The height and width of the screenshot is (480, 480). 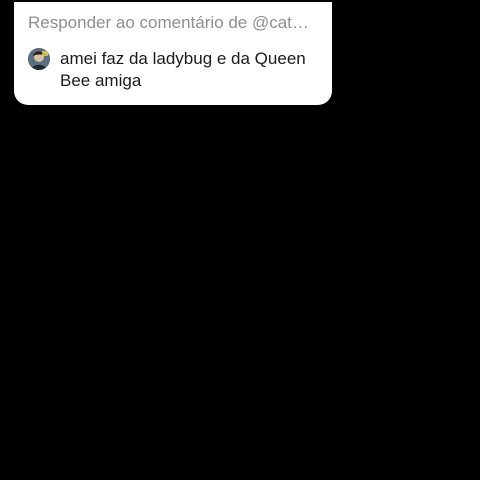 What do you see at coordinates (183, 69) in the screenshot?
I see `comment-text: amei faz da ladybug e da Queen Bee amiga` at bounding box center [183, 69].